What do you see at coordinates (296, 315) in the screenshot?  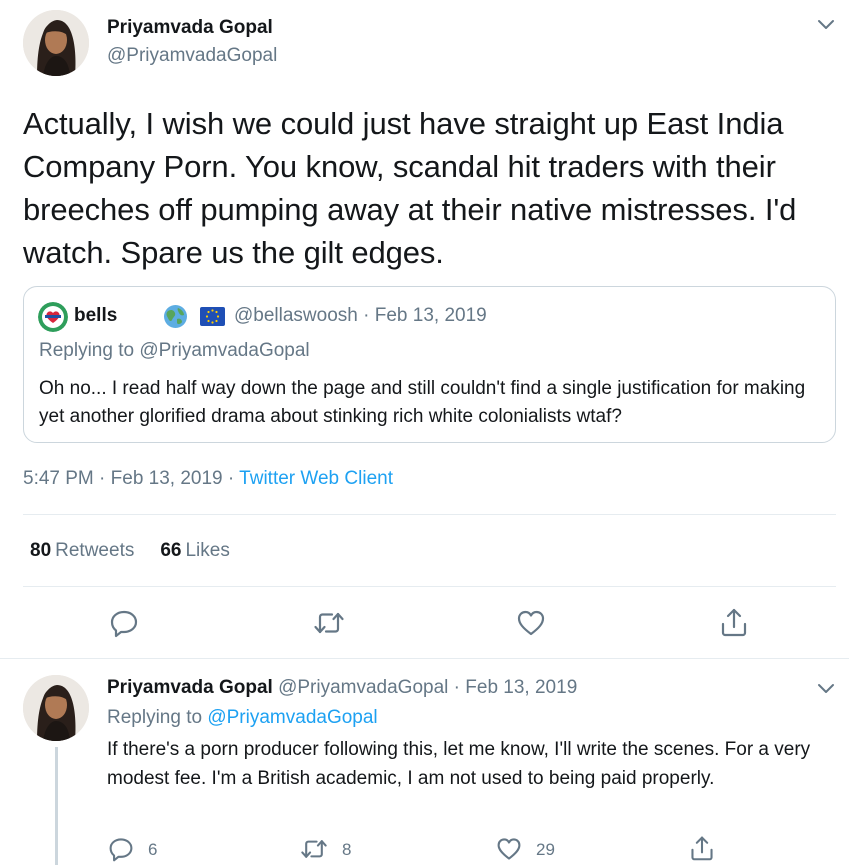 I see `quoted-handle: @bellaswoosh` at bounding box center [296, 315].